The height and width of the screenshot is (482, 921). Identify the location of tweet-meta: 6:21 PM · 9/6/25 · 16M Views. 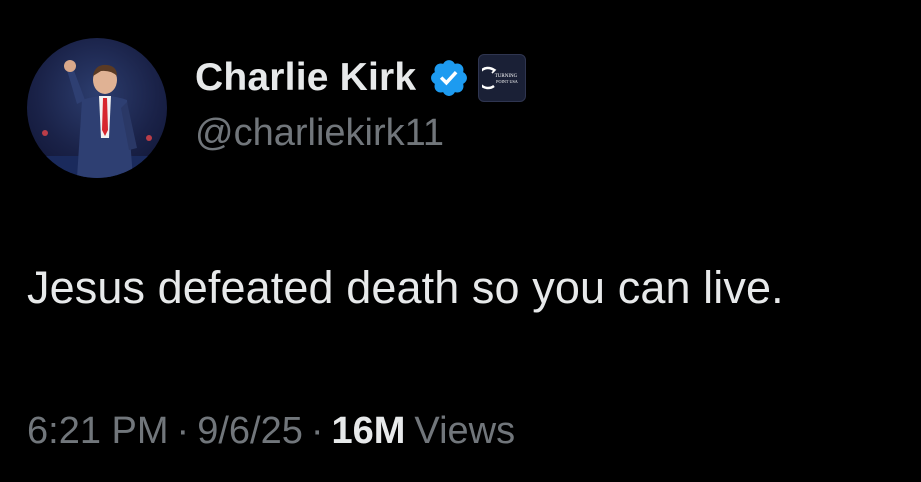
(271, 431).